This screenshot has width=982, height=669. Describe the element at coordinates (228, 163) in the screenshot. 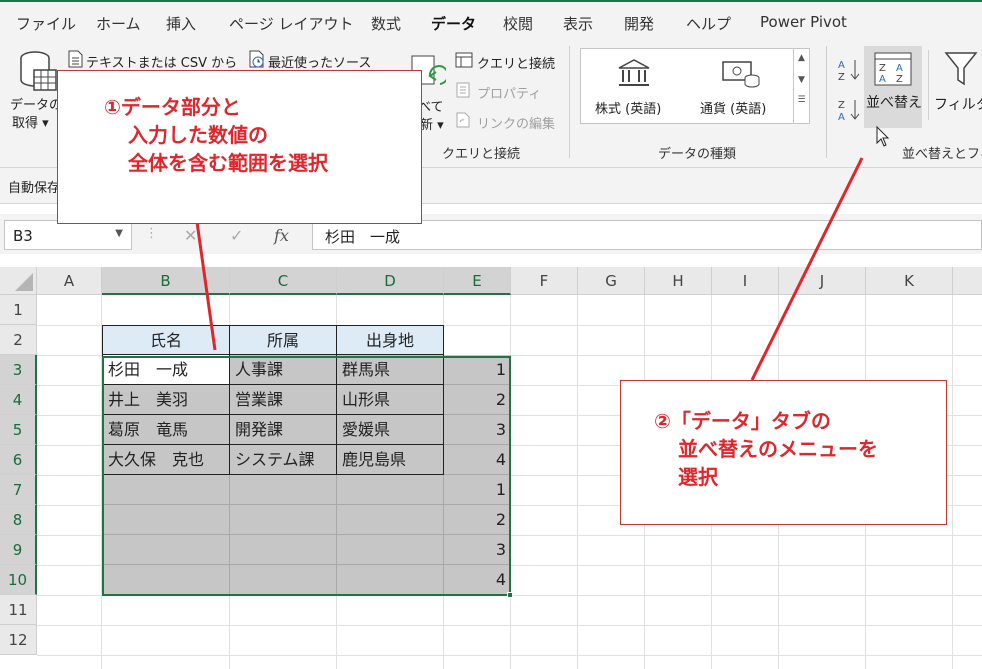

I see `callout-1-line-3: 全体を含む範囲を選択` at that location.